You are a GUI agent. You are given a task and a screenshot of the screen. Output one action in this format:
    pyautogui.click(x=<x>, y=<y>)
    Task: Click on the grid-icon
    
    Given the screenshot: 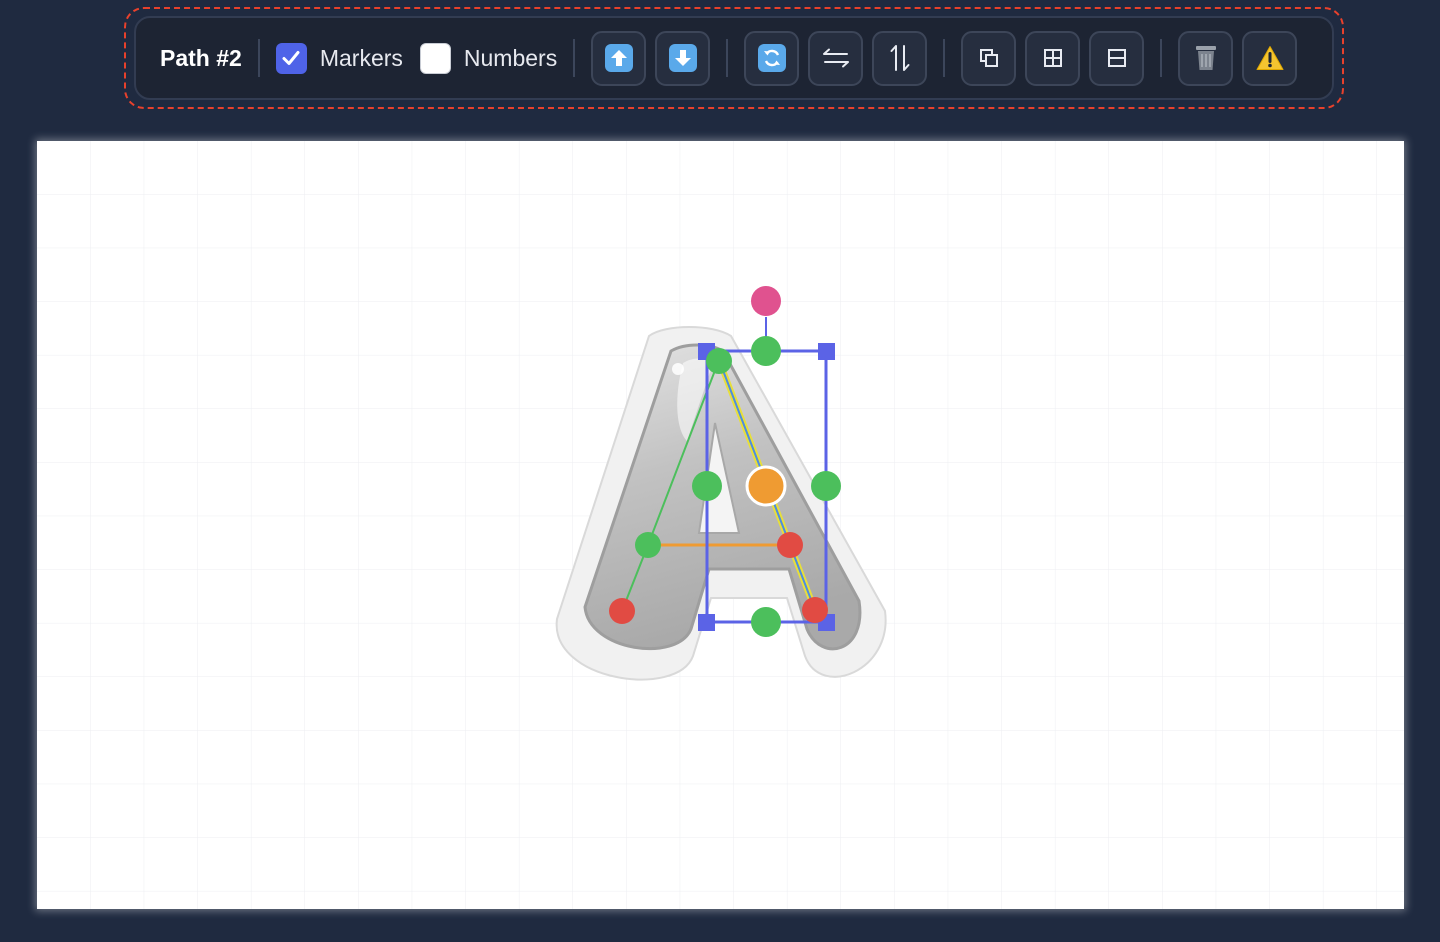 What is the action you would take?
    pyautogui.click(x=1052, y=58)
    